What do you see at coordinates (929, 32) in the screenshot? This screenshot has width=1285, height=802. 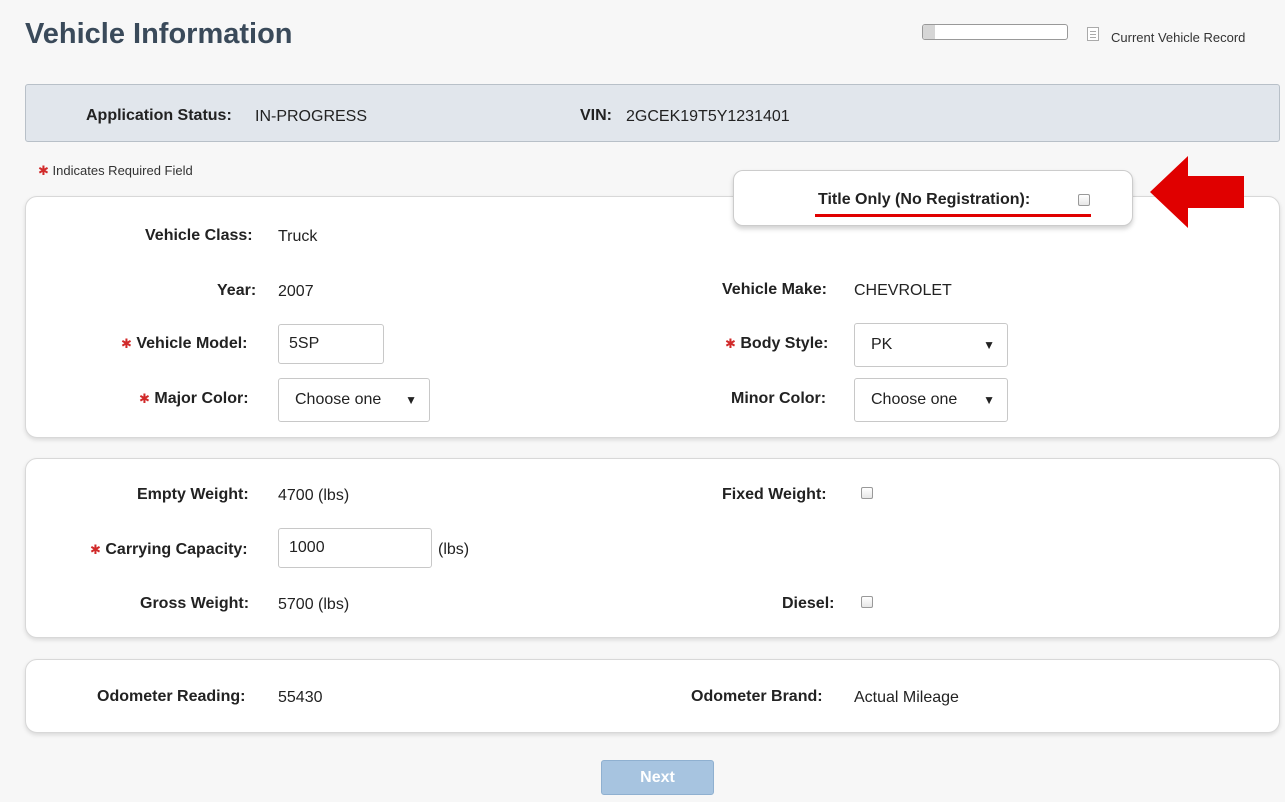 I see `progress-fill` at bounding box center [929, 32].